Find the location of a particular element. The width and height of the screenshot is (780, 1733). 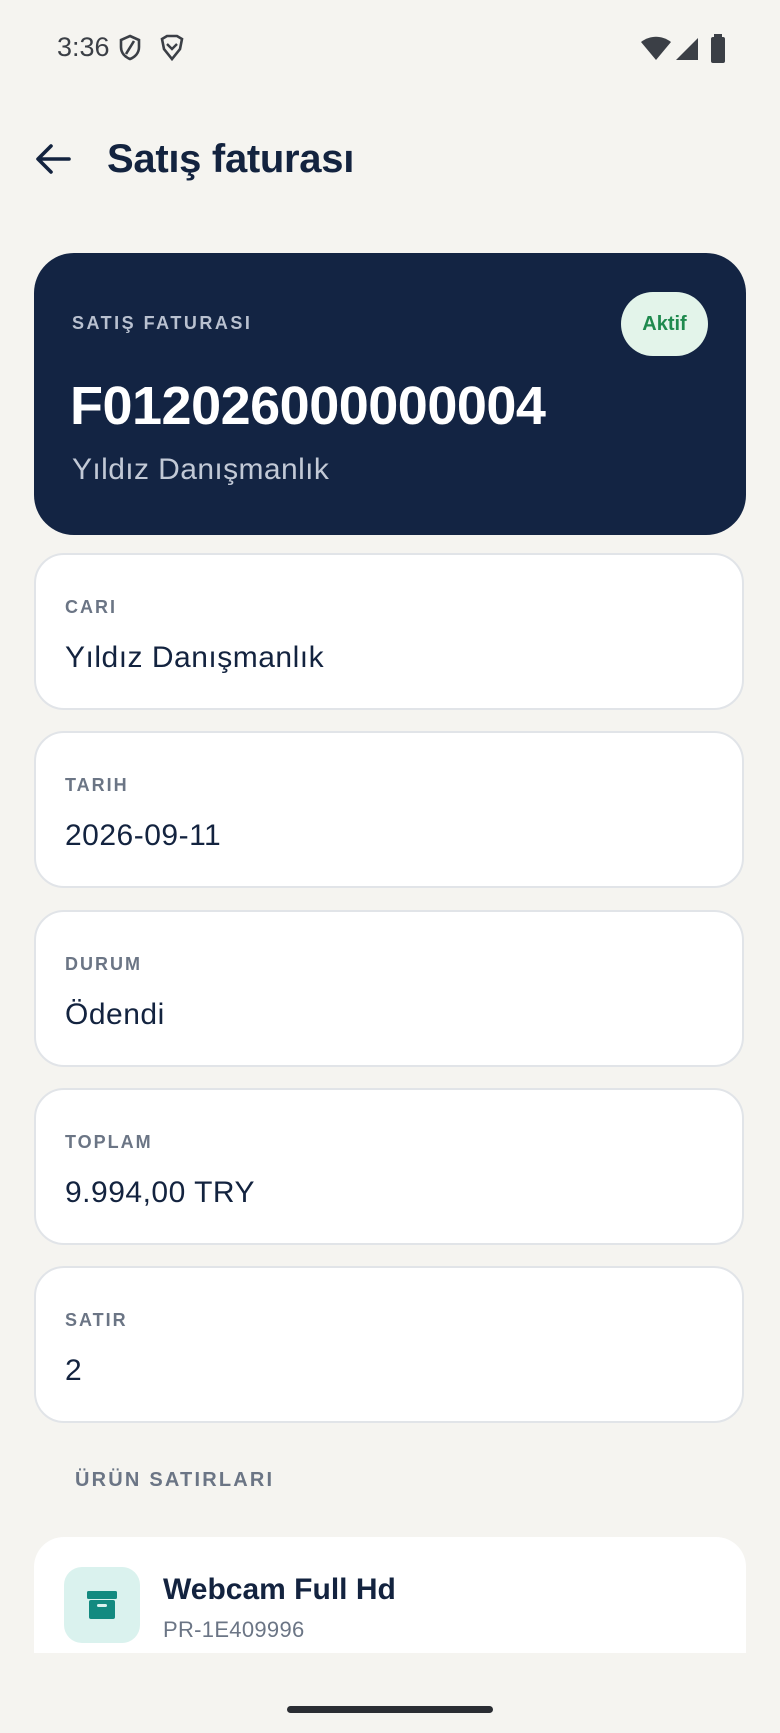

field-value: Ödendi is located at coordinates (115, 1014).